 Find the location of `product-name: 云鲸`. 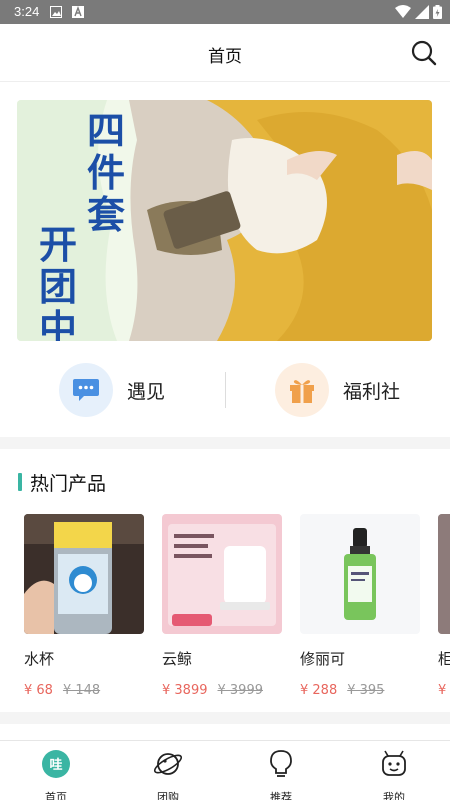

product-name: 云鲸 is located at coordinates (177, 659).